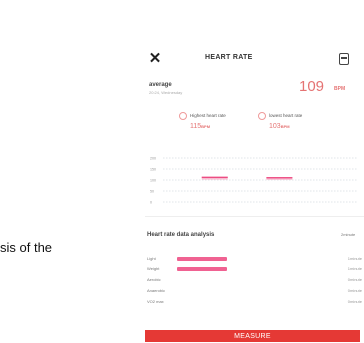 Image resolution: width=364 pixels, height=343 pixels. Describe the element at coordinates (254, 303) in the screenshot. I see `zone-row-vo2max: VO2 max 0minute` at that location.